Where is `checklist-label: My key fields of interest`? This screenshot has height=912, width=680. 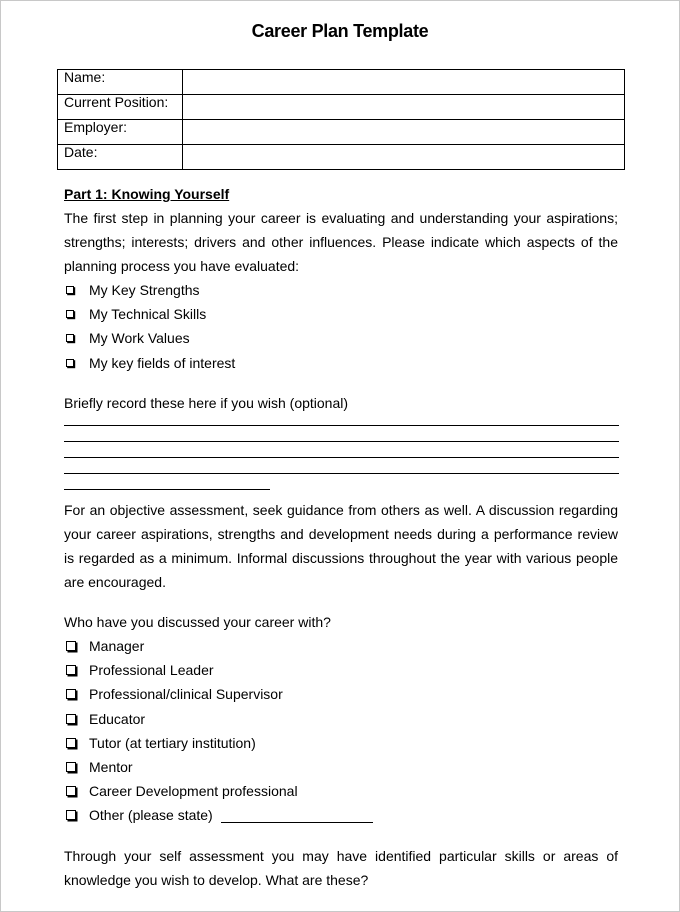 checklist-label: My key fields of interest is located at coordinates (162, 362).